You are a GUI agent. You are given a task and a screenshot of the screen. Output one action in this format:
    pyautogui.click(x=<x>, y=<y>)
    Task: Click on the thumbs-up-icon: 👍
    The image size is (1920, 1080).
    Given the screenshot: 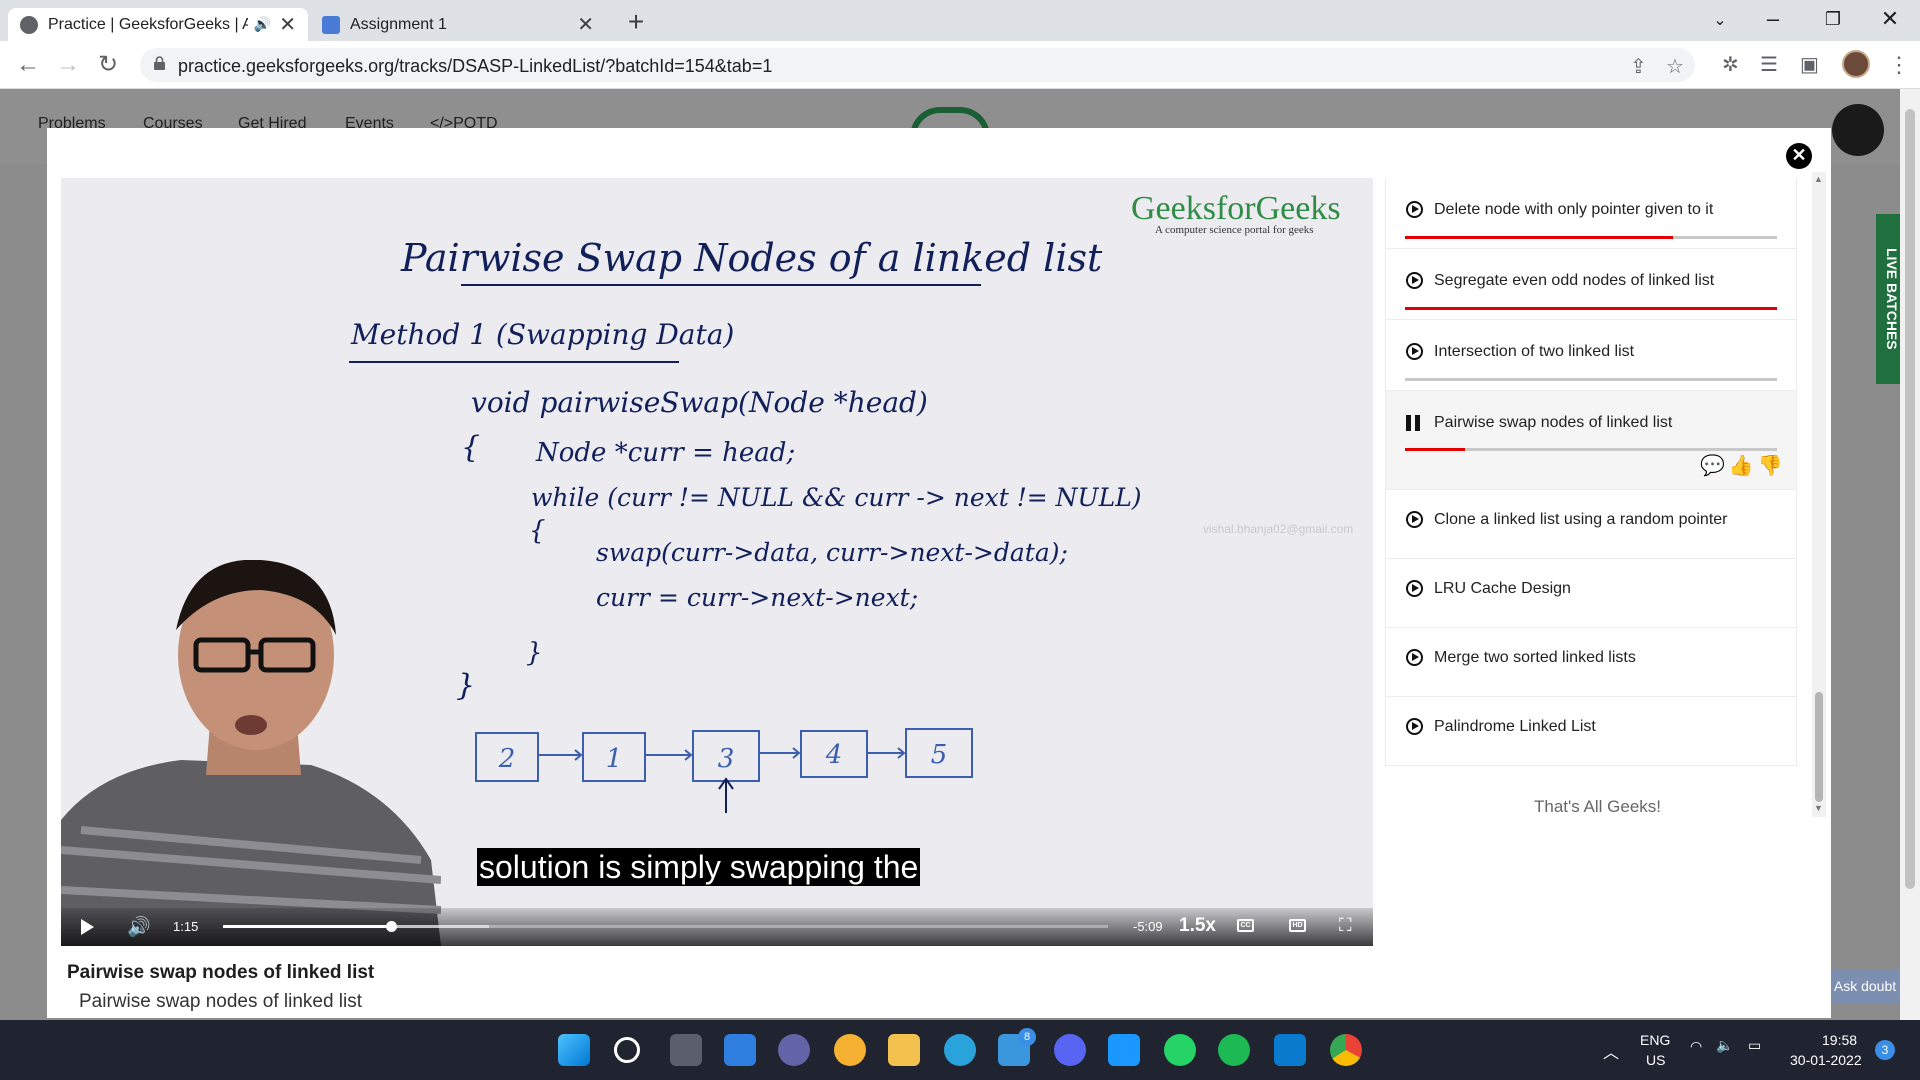 What is the action you would take?
    pyautogui.click(x=1743, y=466)
    